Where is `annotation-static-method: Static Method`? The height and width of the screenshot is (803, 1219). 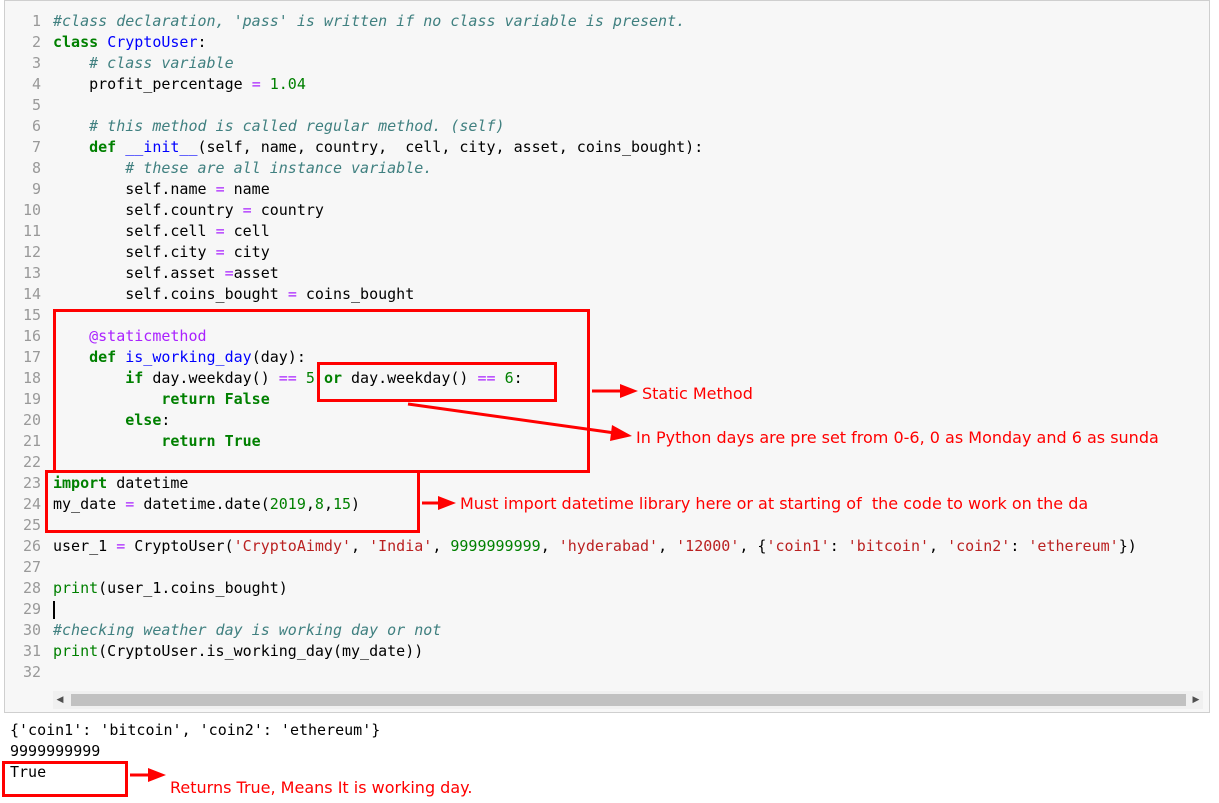 annotation-static-method: Static Method is located at coordinates (697, 393).